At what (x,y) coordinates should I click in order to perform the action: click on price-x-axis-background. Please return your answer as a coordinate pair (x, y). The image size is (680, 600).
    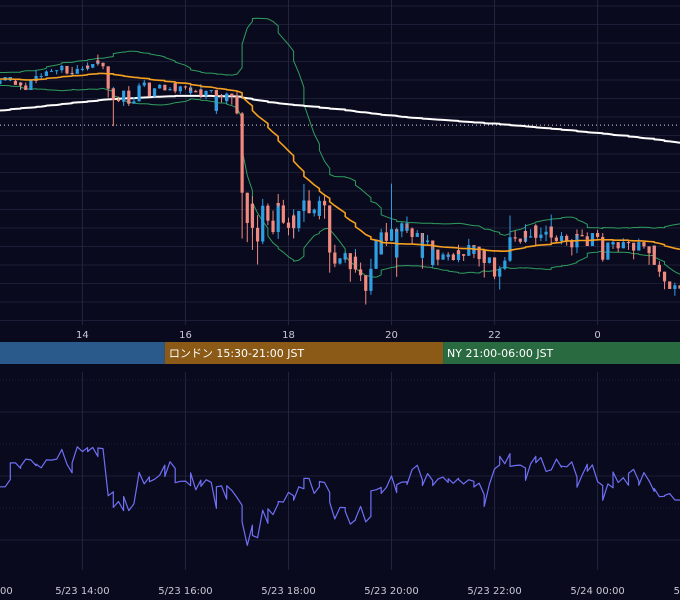
    Looking at the image, I should click on (340, 333).